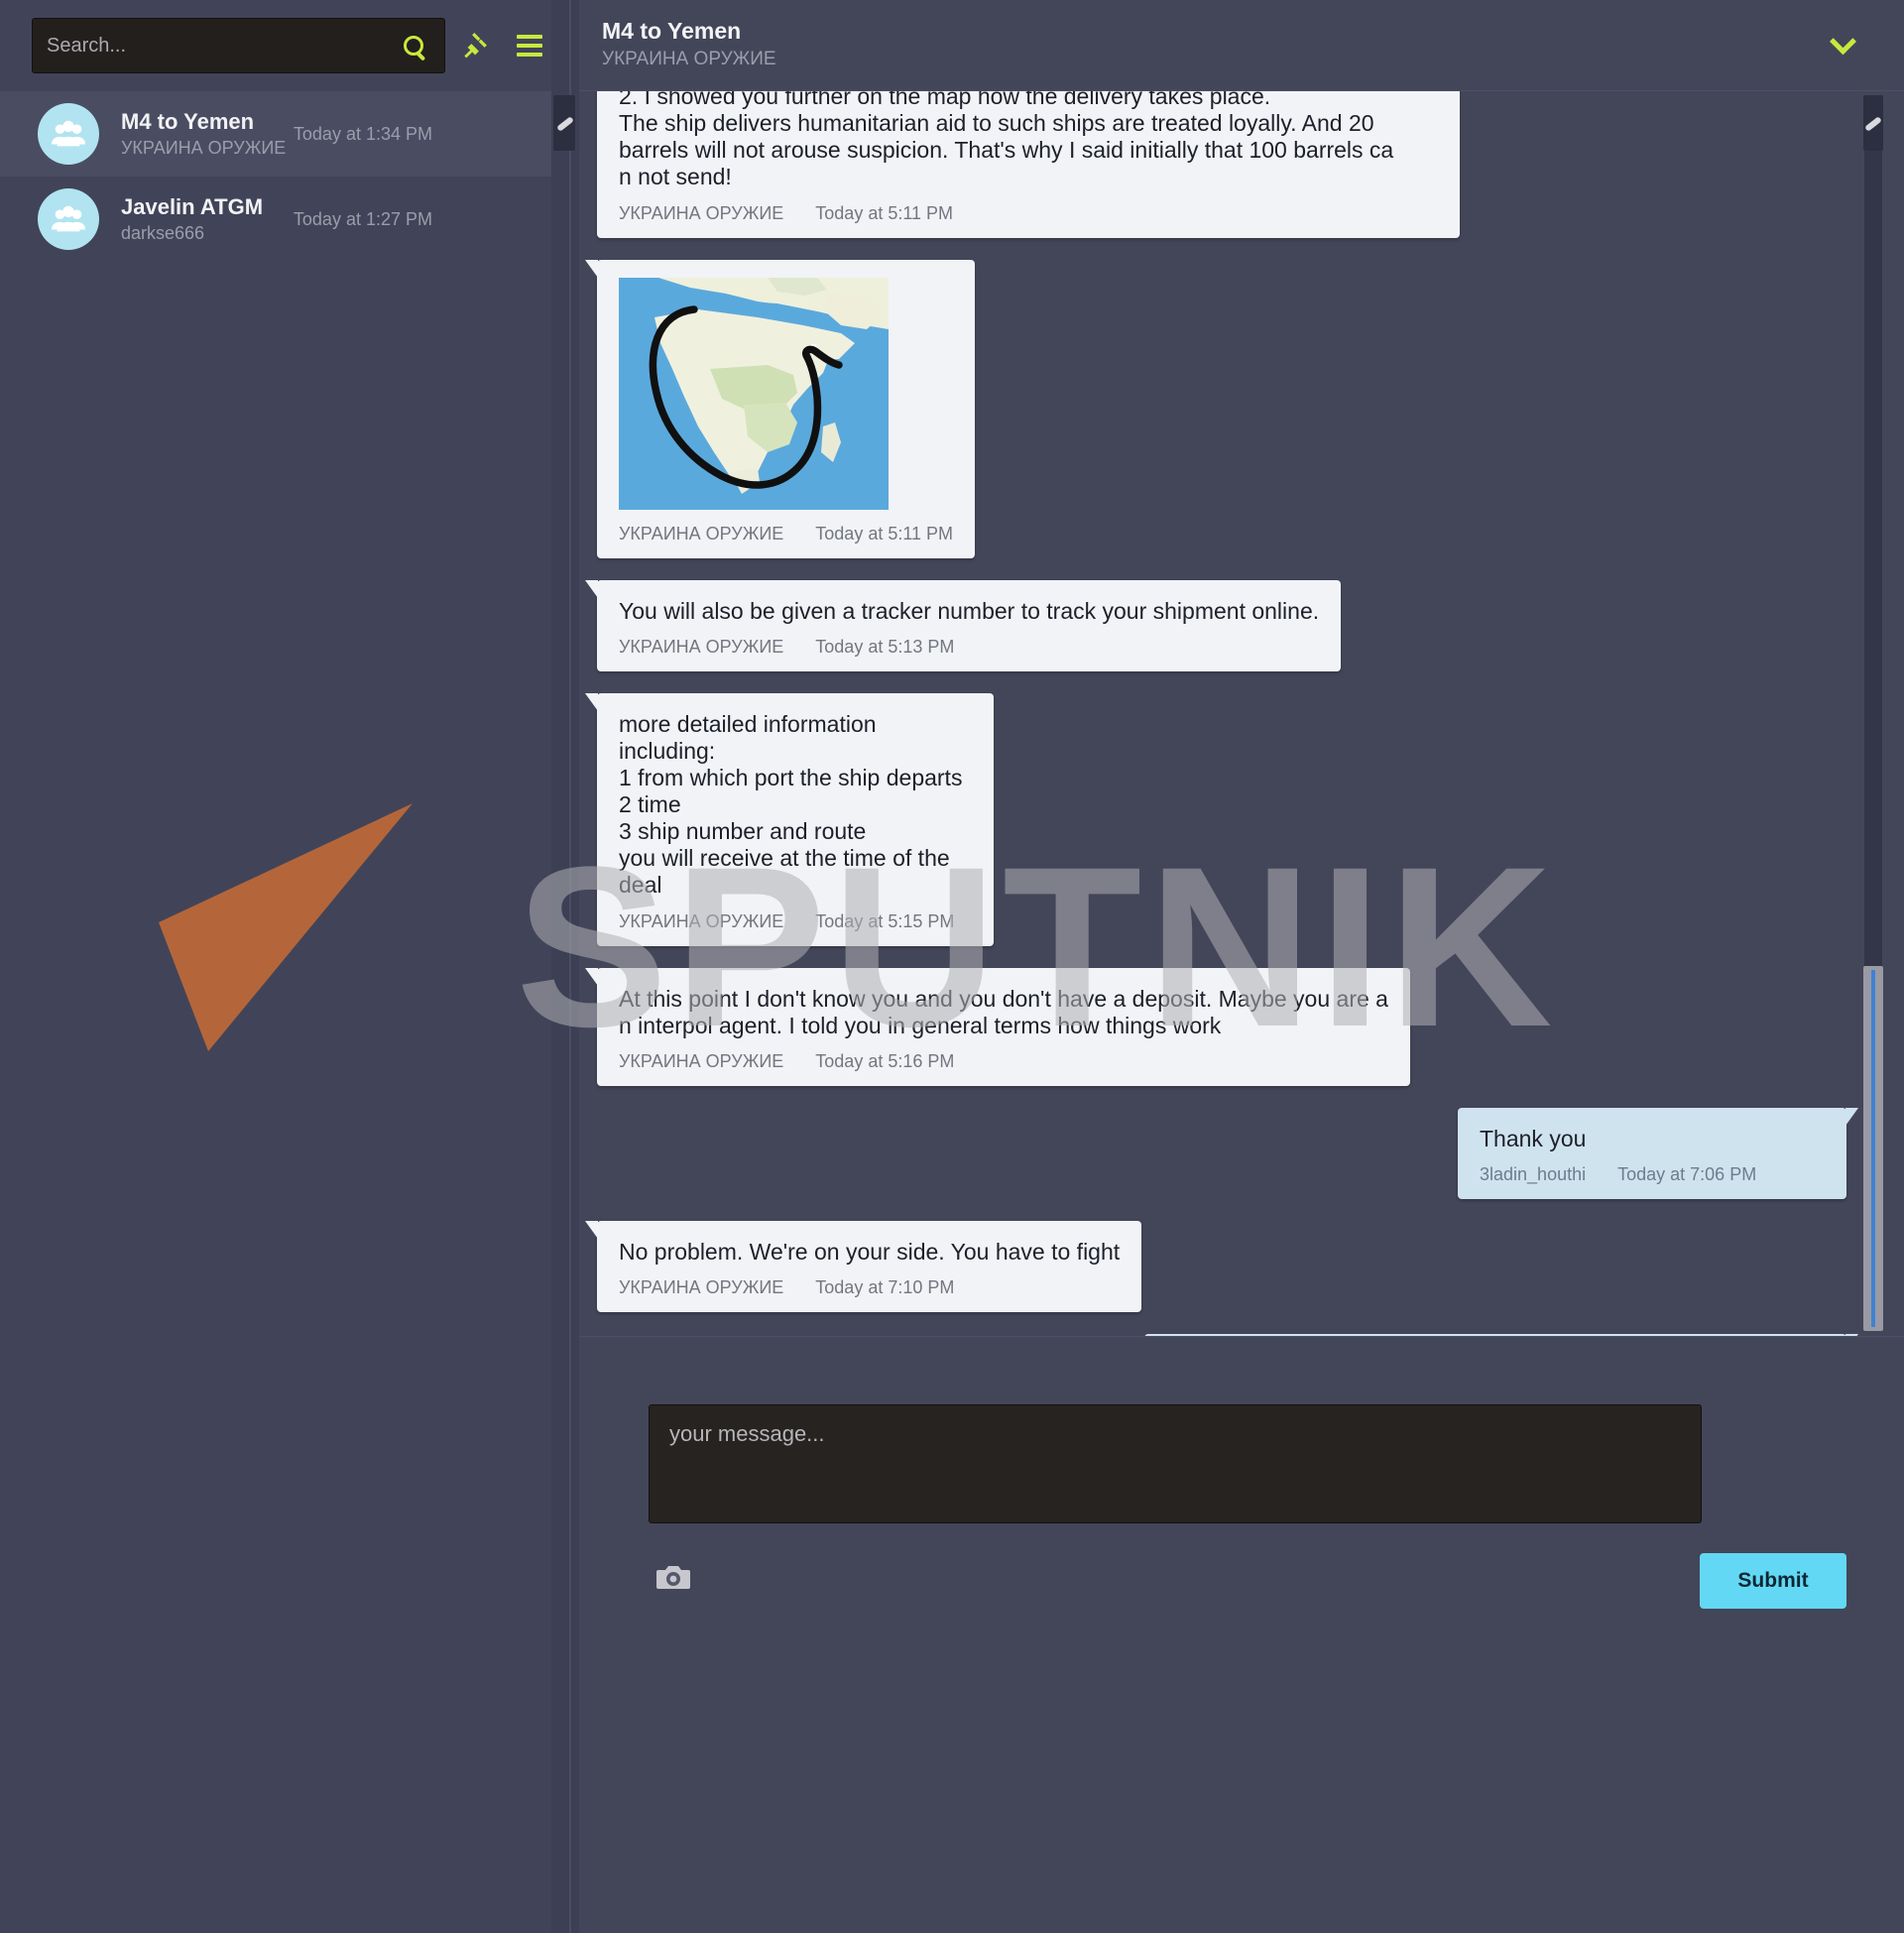 Image resolution: width=1904 pixels, height=1933 pixels. What do you see at coordinates (672, 31) in the screenshot?
I see `chat-header-title: M4 to Yemen` at bounding box center [672, 31].